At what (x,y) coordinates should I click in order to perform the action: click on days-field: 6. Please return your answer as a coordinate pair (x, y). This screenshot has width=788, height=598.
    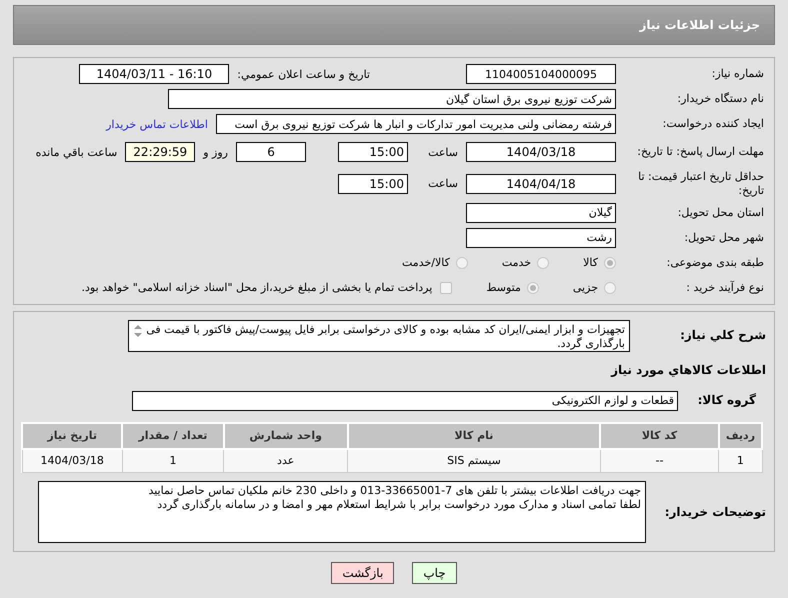
    Looking at the image, I should click on (271, 152).